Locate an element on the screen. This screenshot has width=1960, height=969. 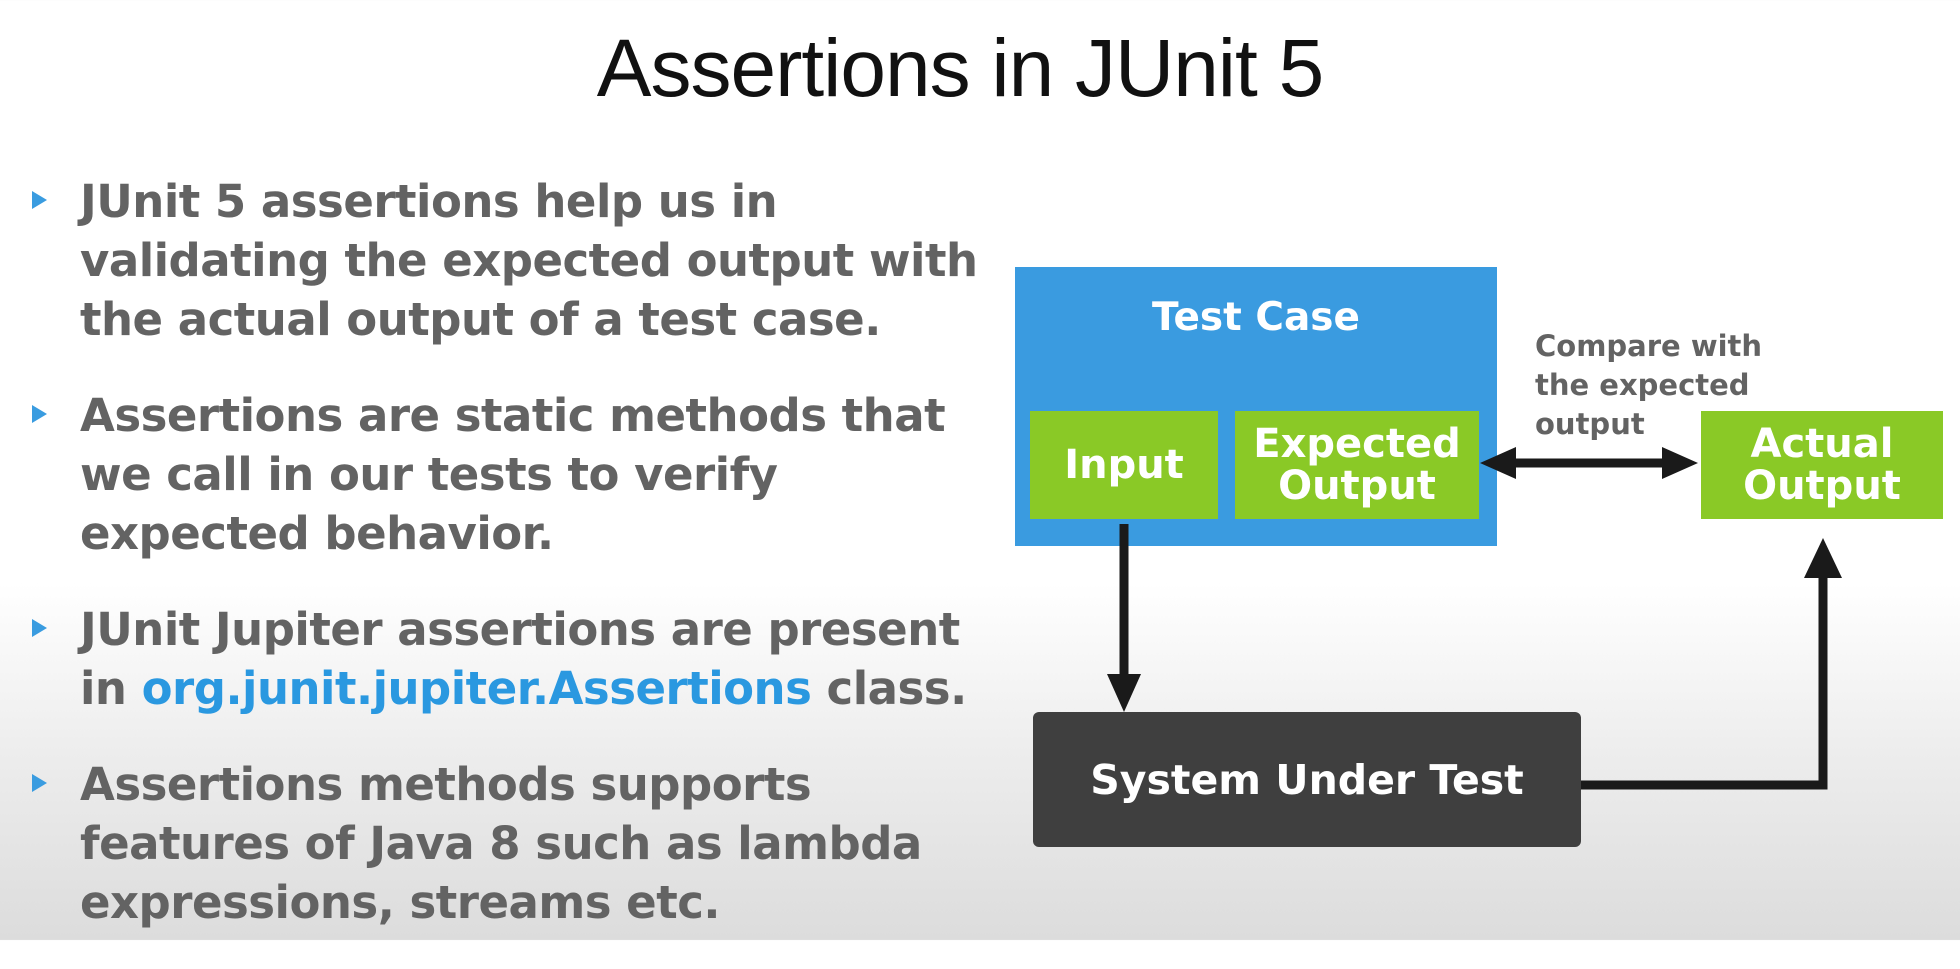
input-to-sut-arrowhead-icon is located at coordinates (1124, 693).